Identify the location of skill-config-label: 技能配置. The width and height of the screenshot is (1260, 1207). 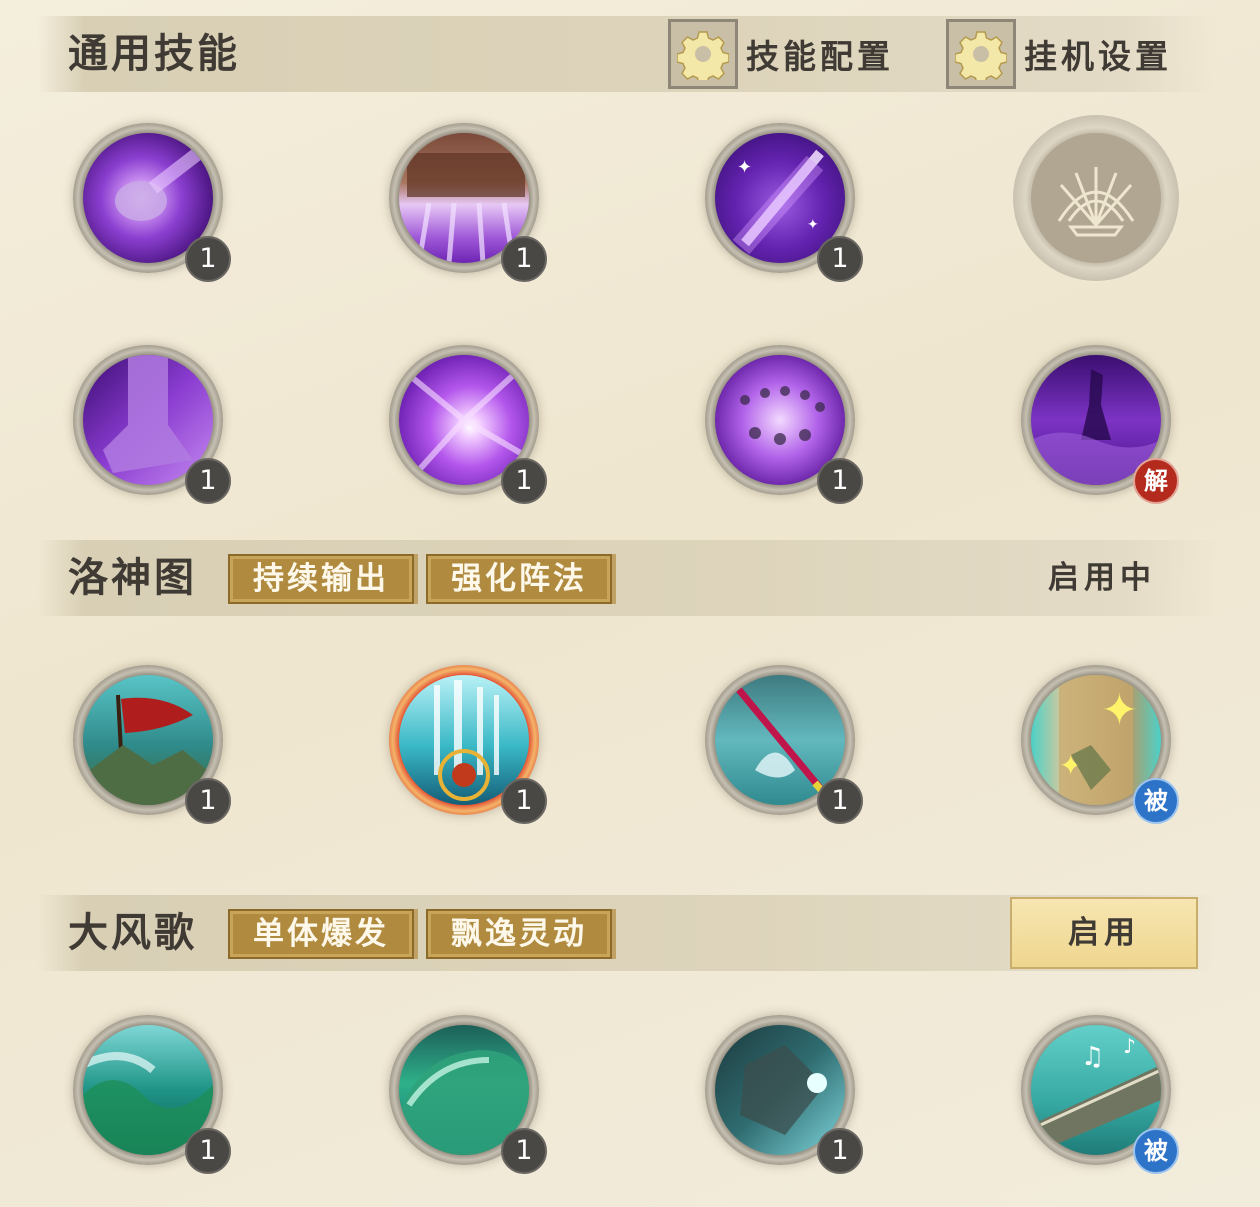
(820, 56).